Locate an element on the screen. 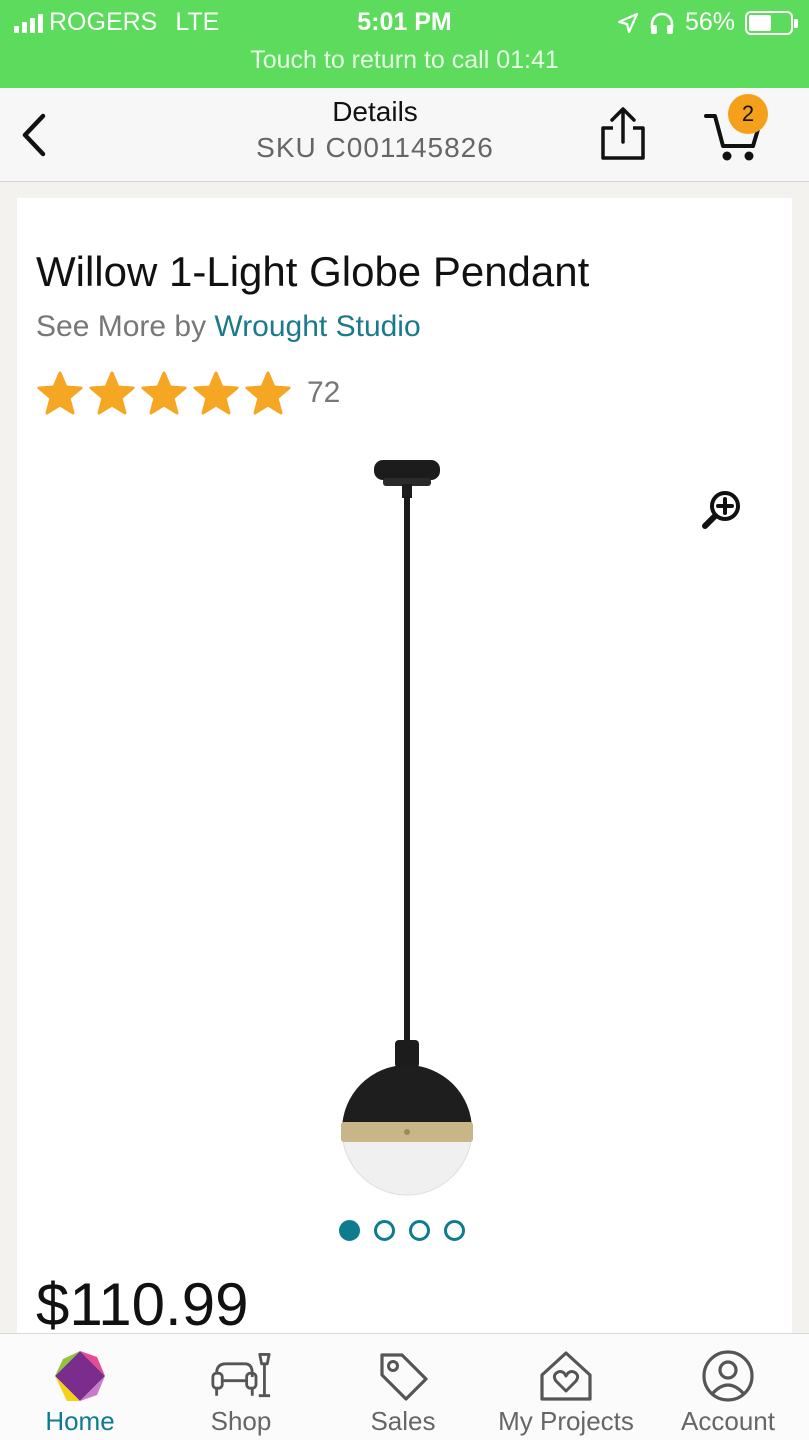 This screenshot has width=809, height=1440. details-header: Details SKU C001145826 is located at coordinates (404, 135).